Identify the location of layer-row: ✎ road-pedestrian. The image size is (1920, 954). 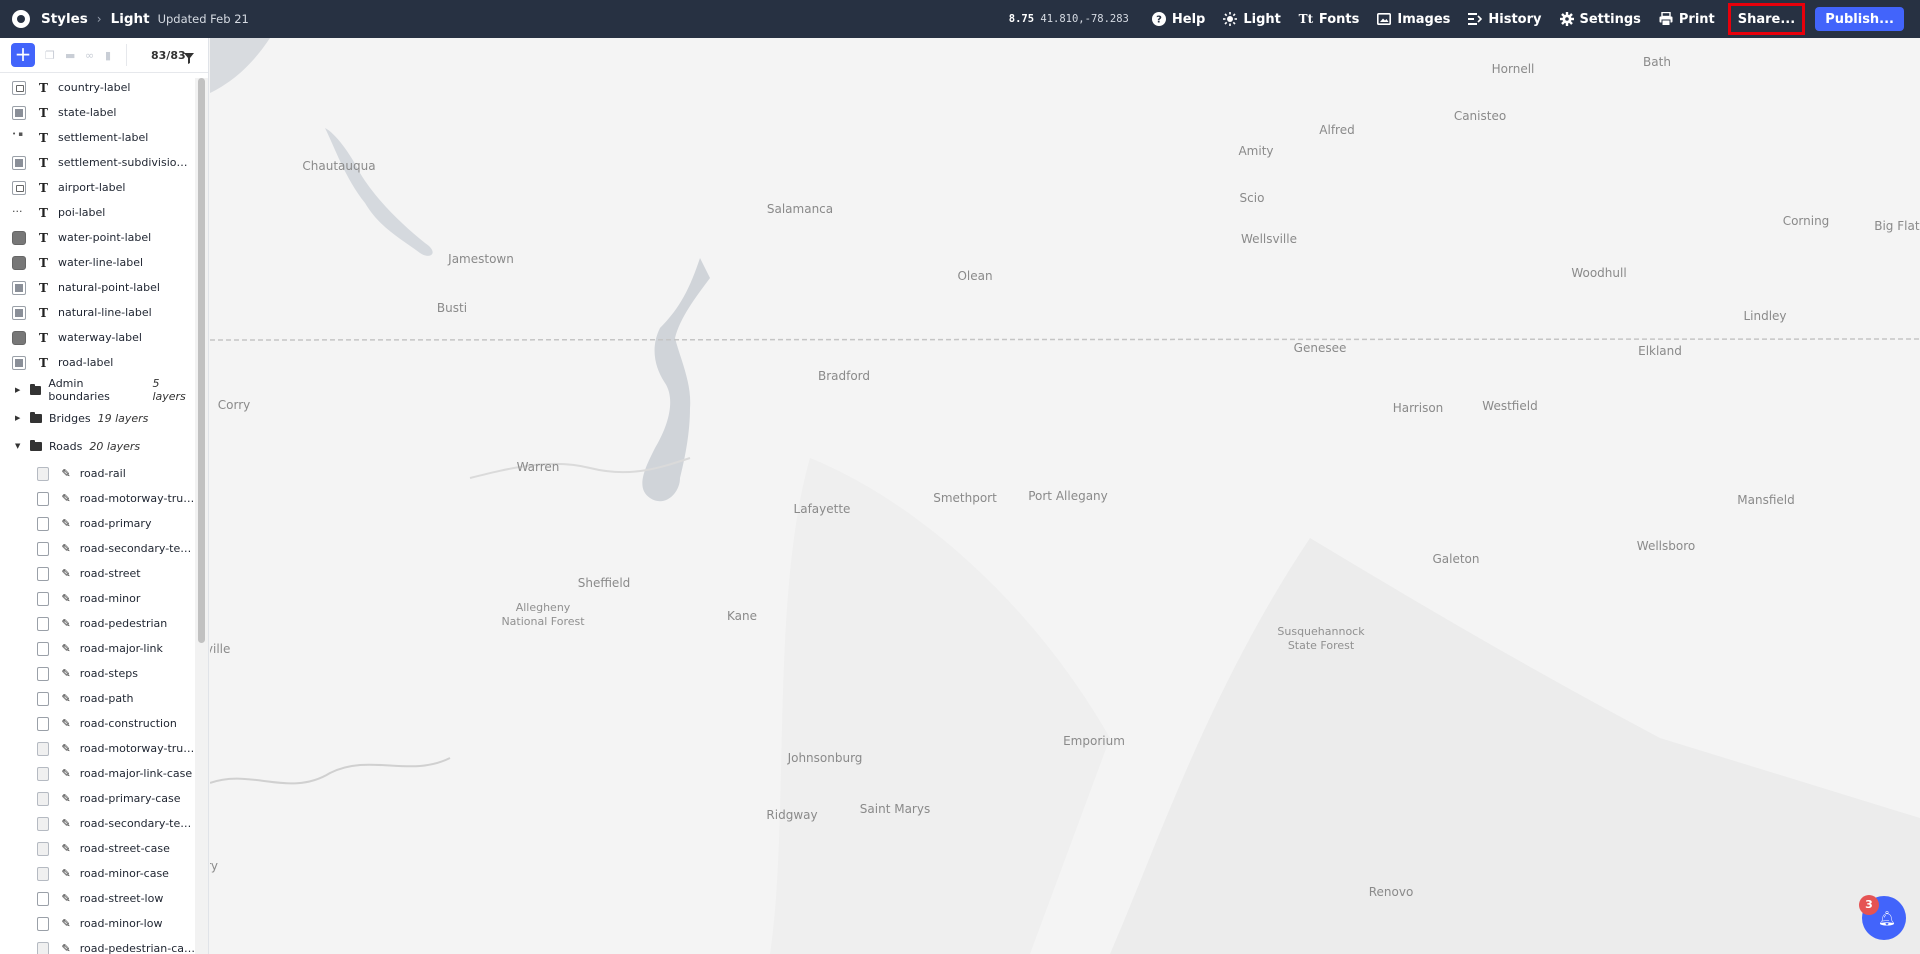
(97, 623).